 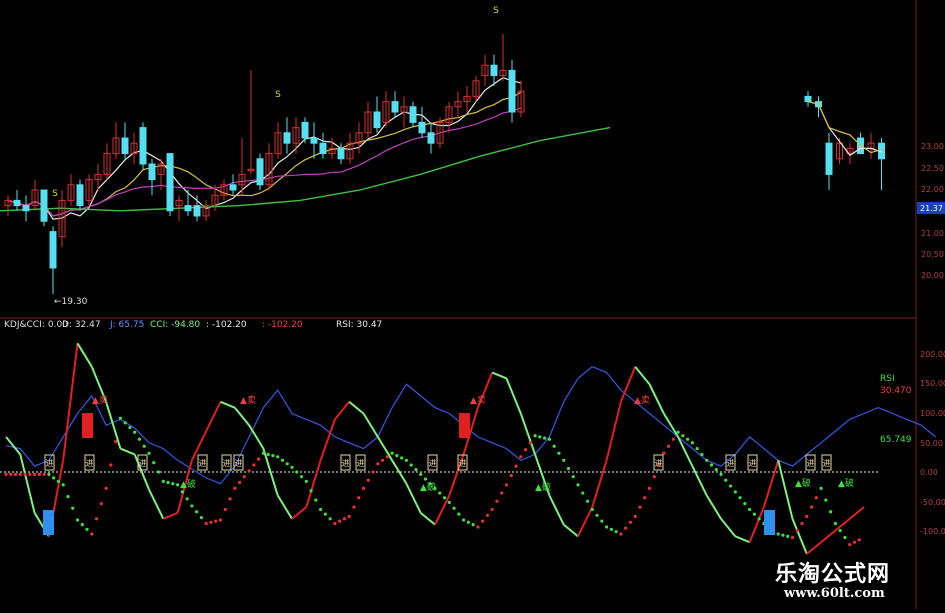 What do you see at coordinates (127, 325) in the screenshot?
I see `kdj-j-value: J: 65.75` at bounding box center [127, 325].